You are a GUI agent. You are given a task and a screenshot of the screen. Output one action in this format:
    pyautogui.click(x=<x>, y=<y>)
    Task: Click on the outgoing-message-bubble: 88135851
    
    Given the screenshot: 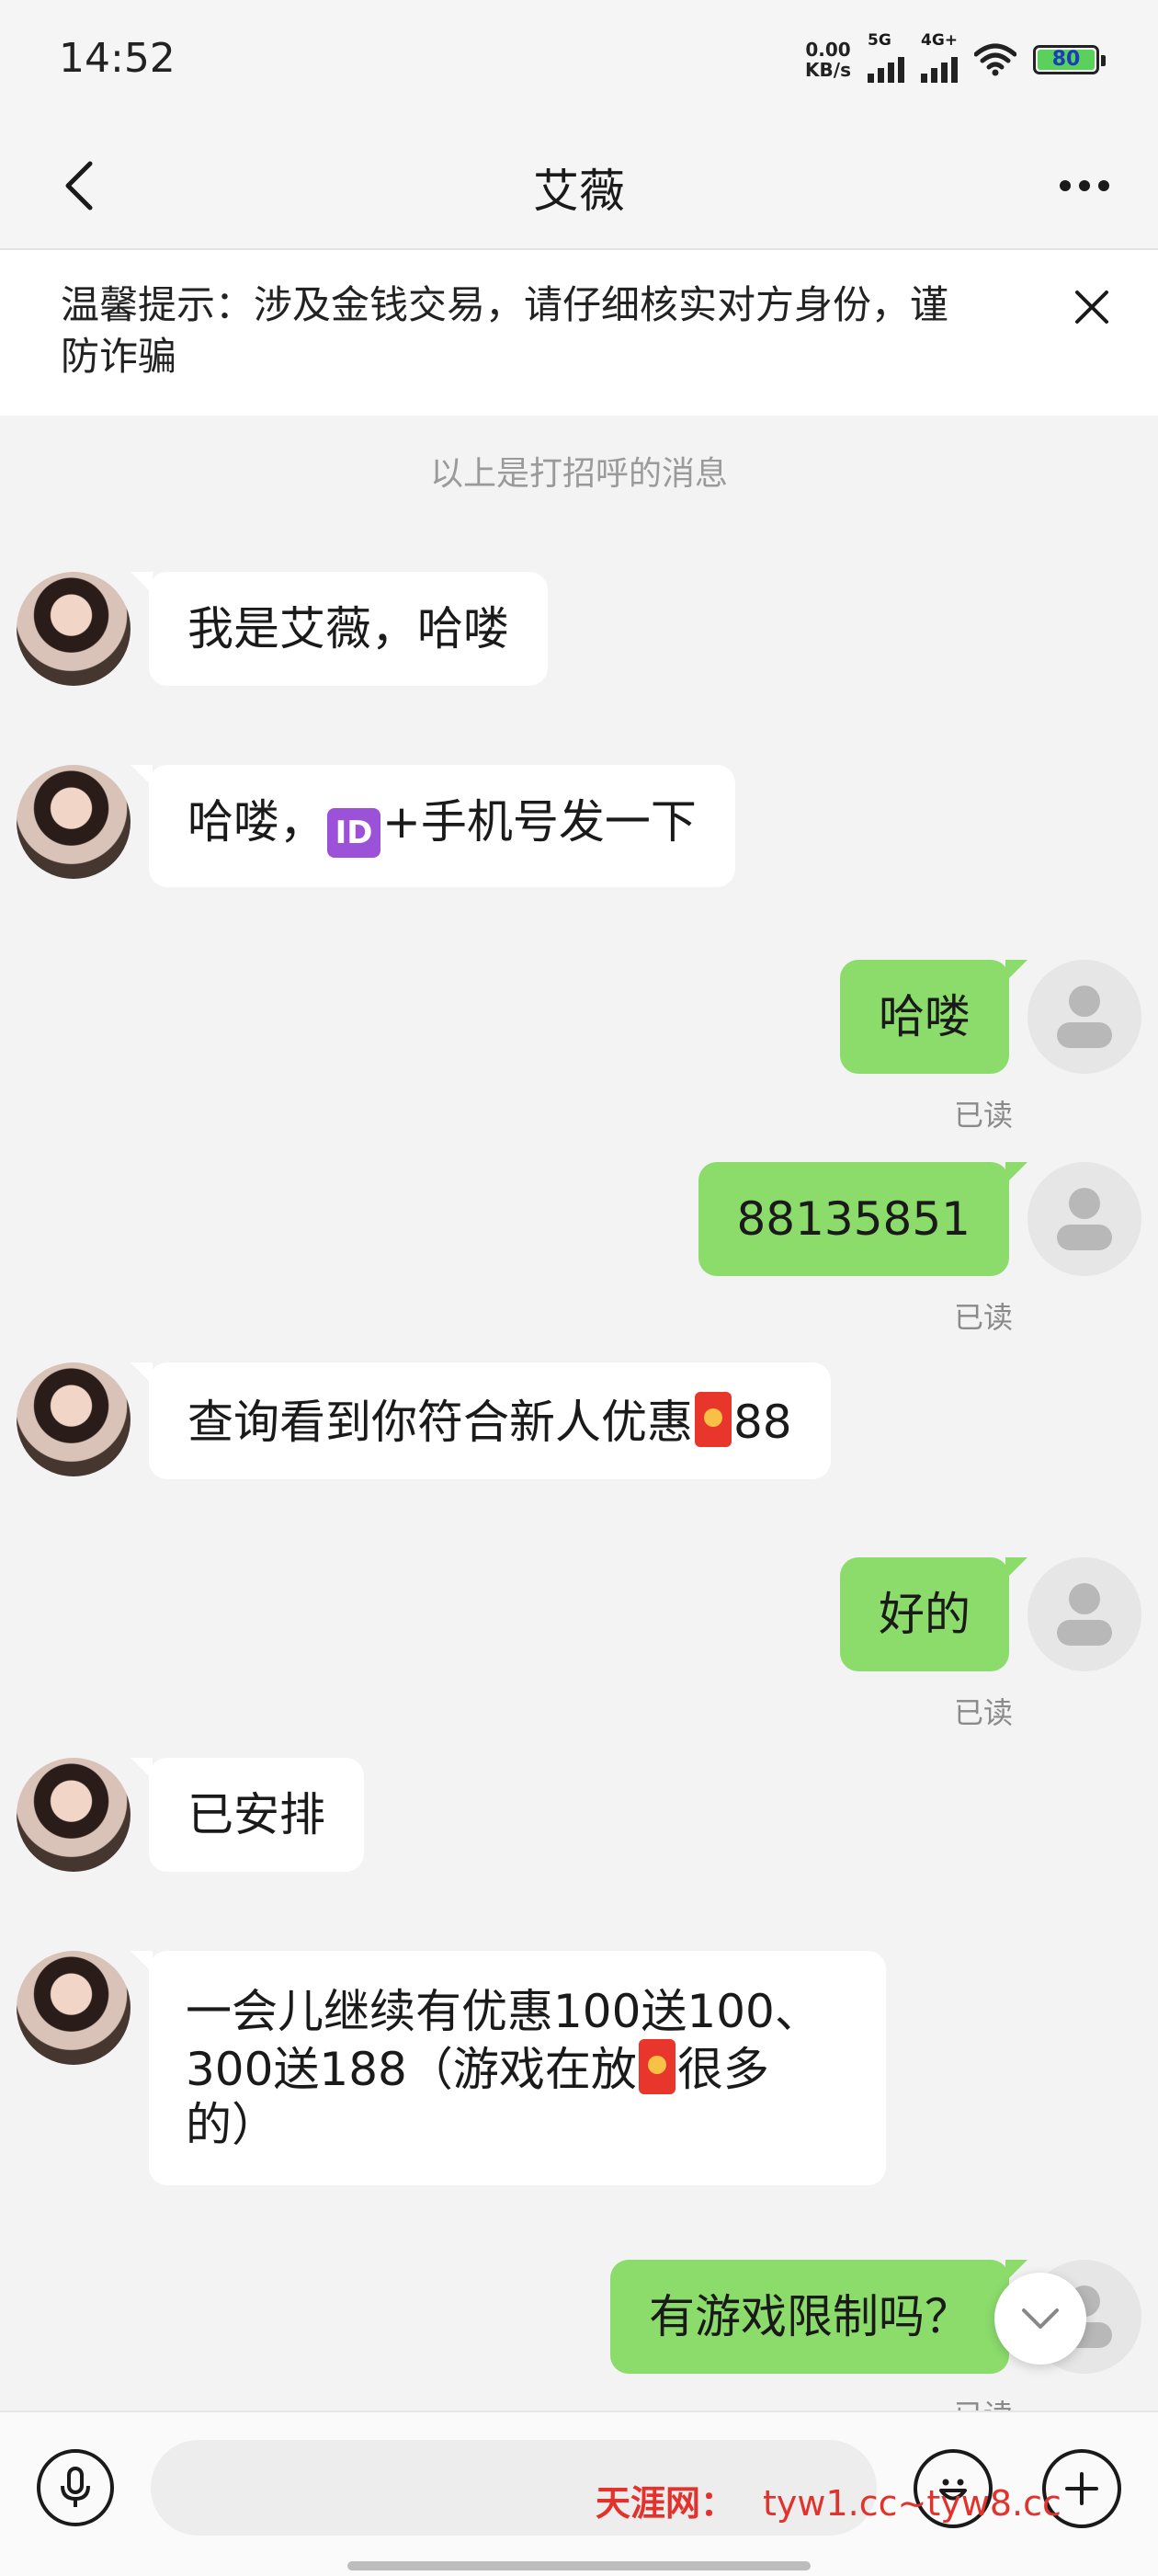 What is the action you would take?
    pyautogui.click(x=863, y=1219)
    